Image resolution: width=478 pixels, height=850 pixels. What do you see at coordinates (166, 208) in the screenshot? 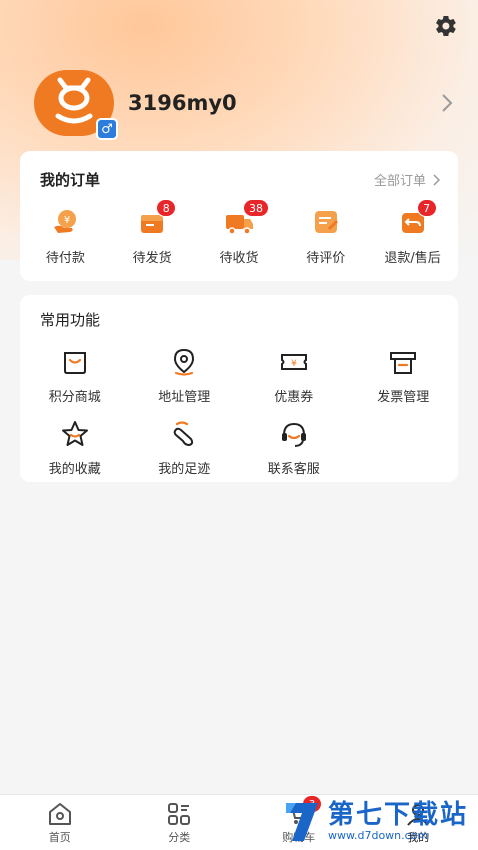
I see `order-badge: 8` at bounding box center [166, 208].